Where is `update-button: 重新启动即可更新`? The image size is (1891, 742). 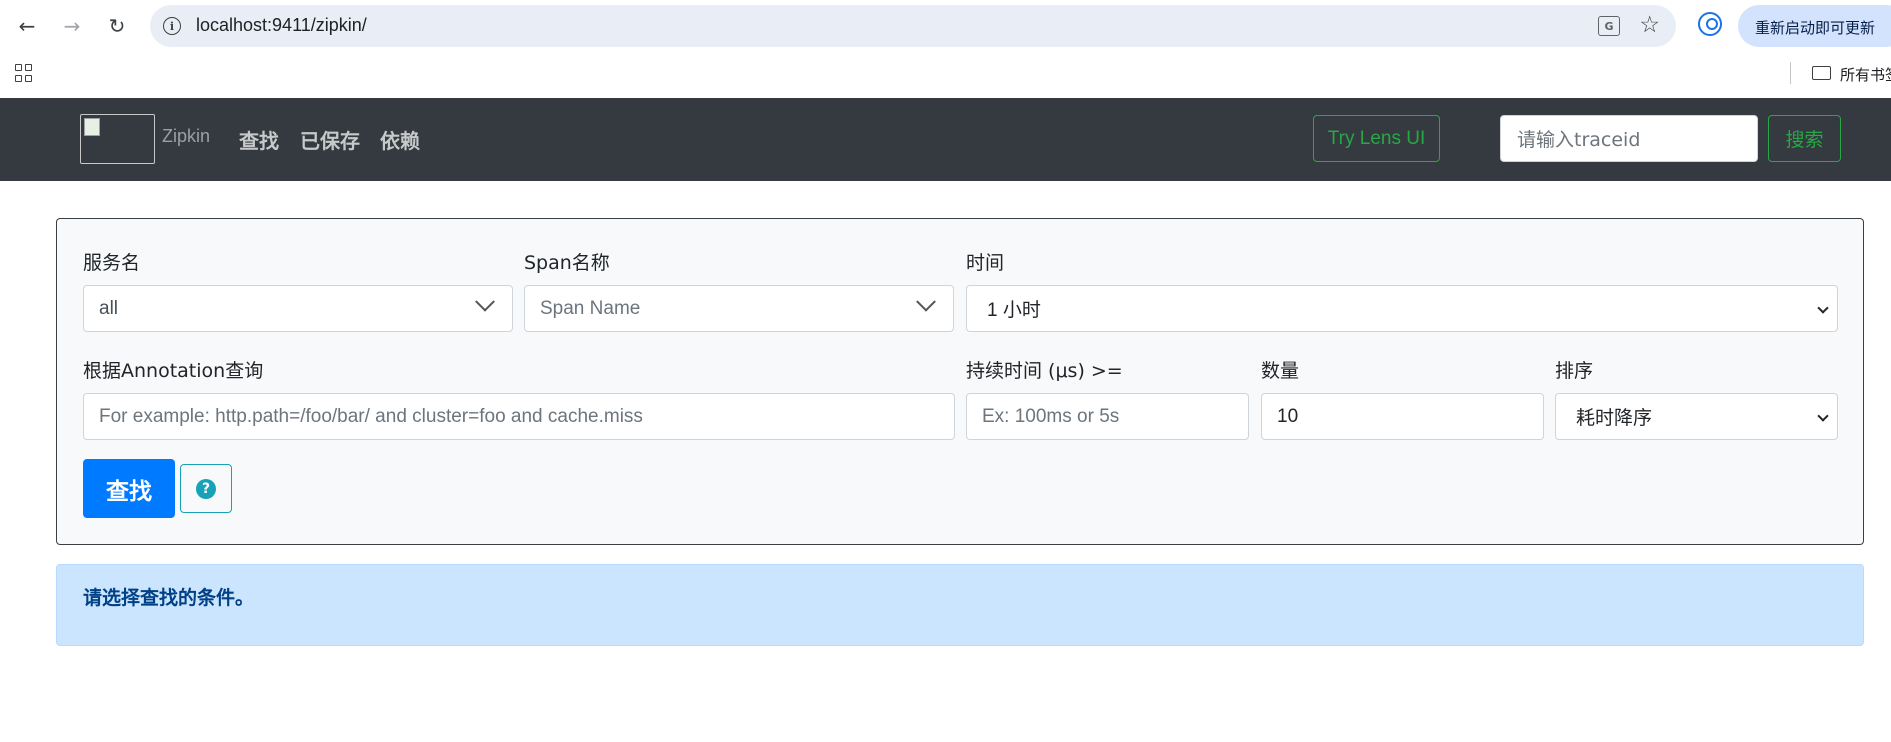 update-button: 重新启动即可更新 is located at coordinates (1814, 26).